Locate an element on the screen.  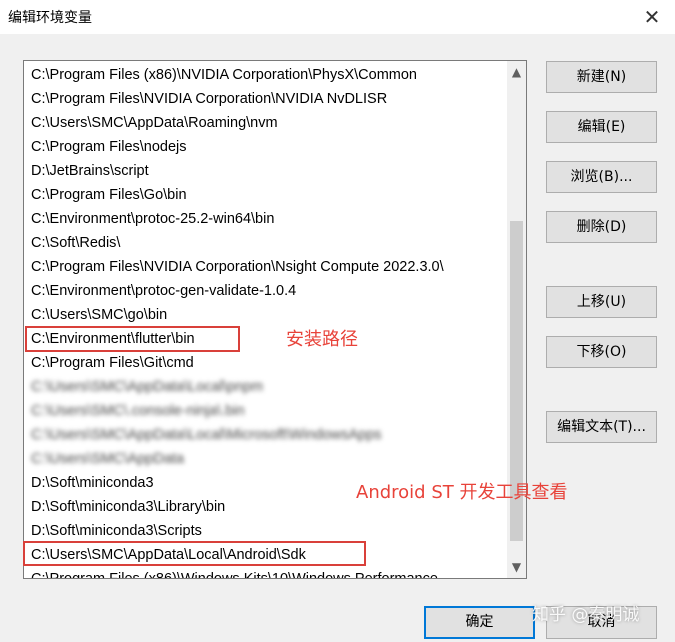
list-item-text: C:\Program Files\Git\cmd is located at coordinates (112, 363).